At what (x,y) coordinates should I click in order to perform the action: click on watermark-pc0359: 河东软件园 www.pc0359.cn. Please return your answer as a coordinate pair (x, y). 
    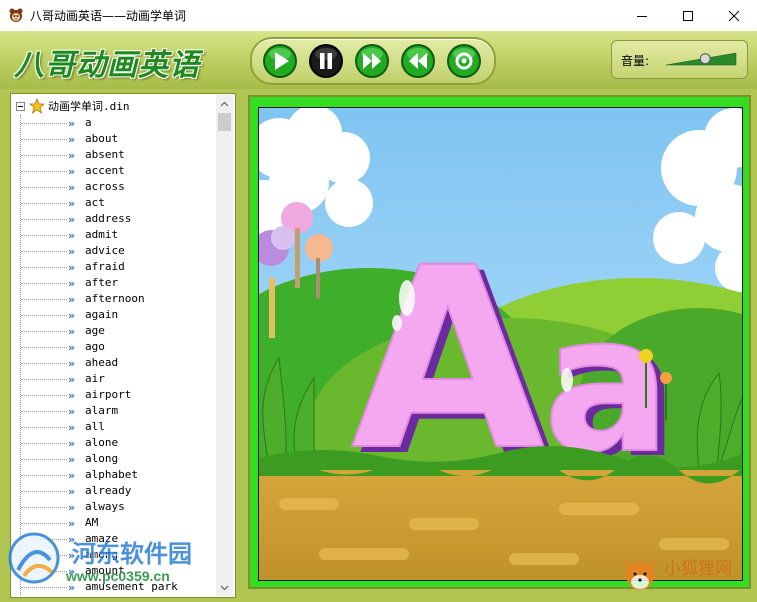
    Looking at the image, I should click on (106, 560).